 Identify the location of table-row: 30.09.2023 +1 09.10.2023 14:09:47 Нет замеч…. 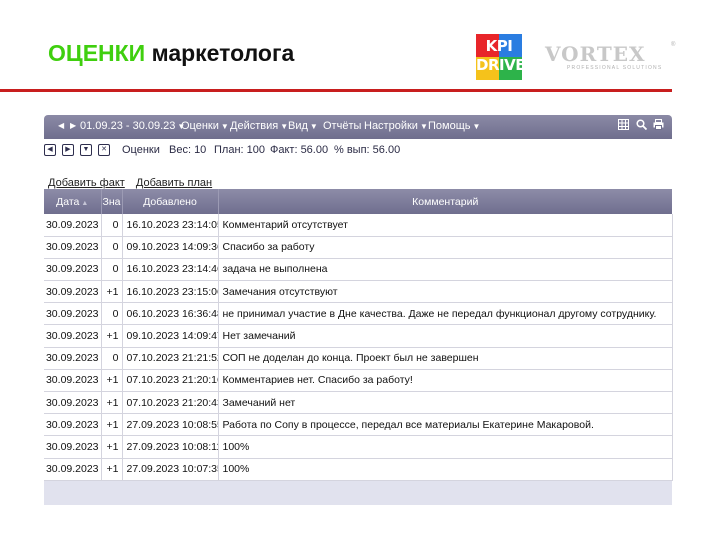
(358, 336).